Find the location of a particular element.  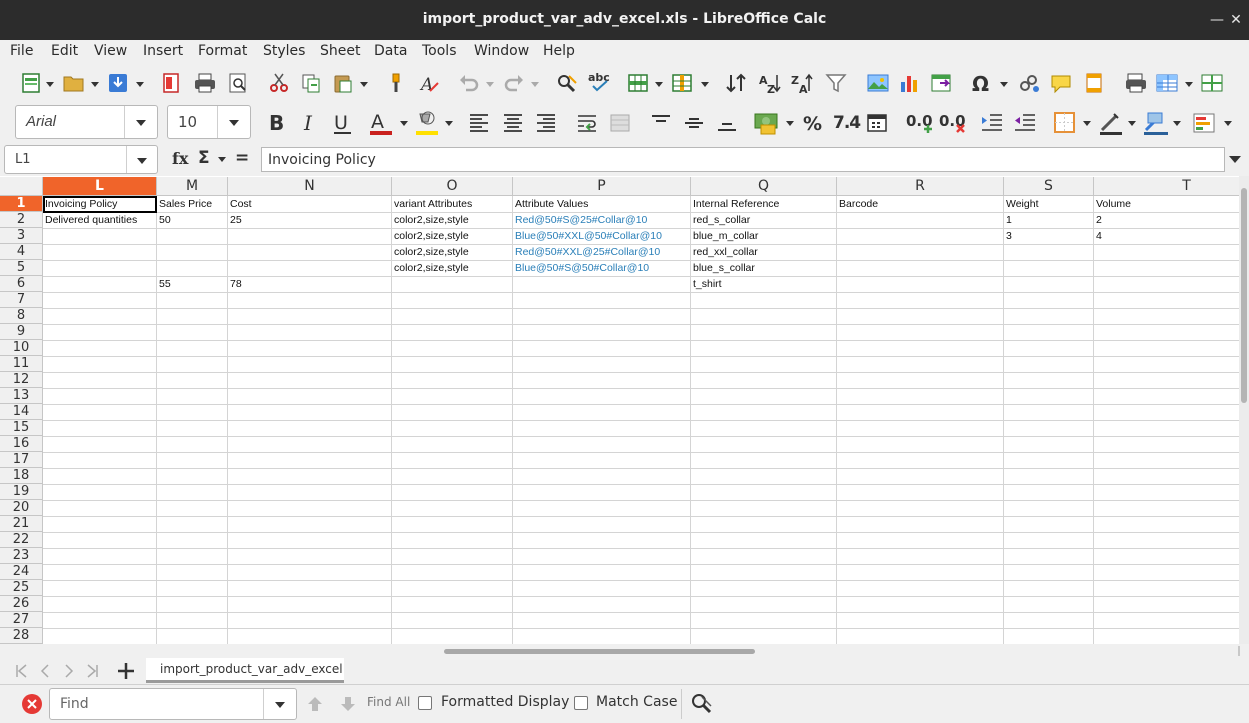

currency-dropdown-icon is located at coordinates (790, 123).